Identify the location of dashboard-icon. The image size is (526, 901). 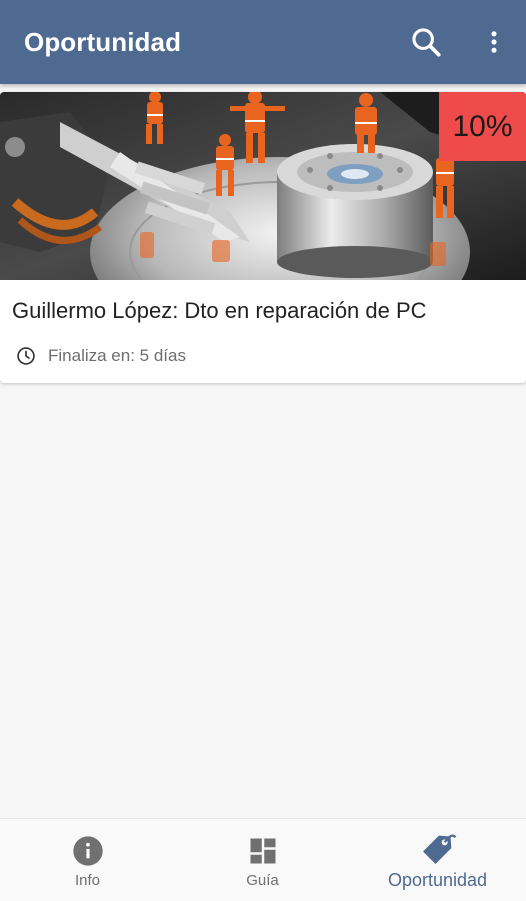
(263, 851).